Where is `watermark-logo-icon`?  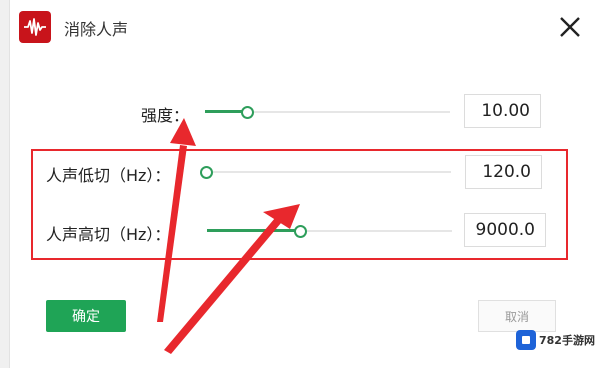 watermark-logo-icon is located at coordinates (526, 340).